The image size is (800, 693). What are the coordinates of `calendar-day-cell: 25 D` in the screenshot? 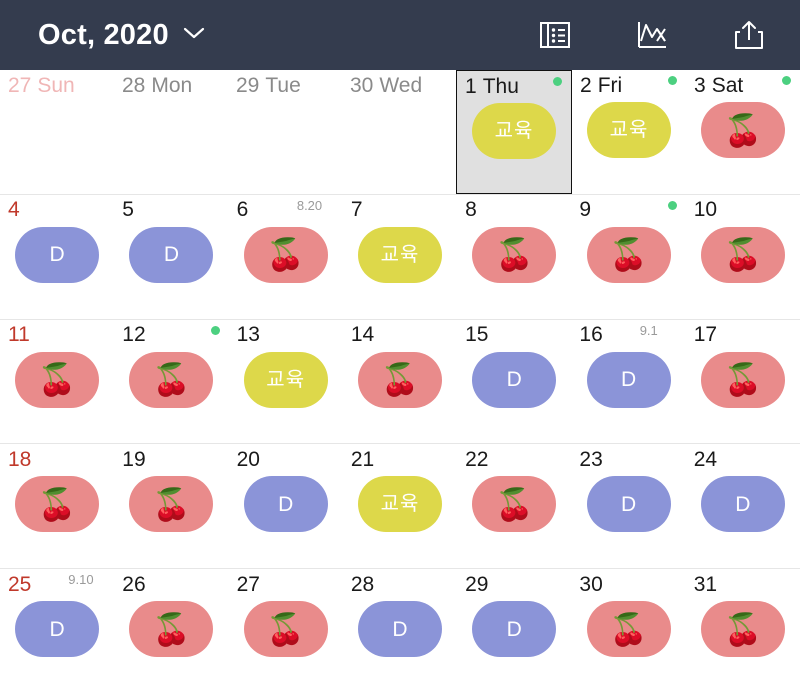 It's located at (57, 631).